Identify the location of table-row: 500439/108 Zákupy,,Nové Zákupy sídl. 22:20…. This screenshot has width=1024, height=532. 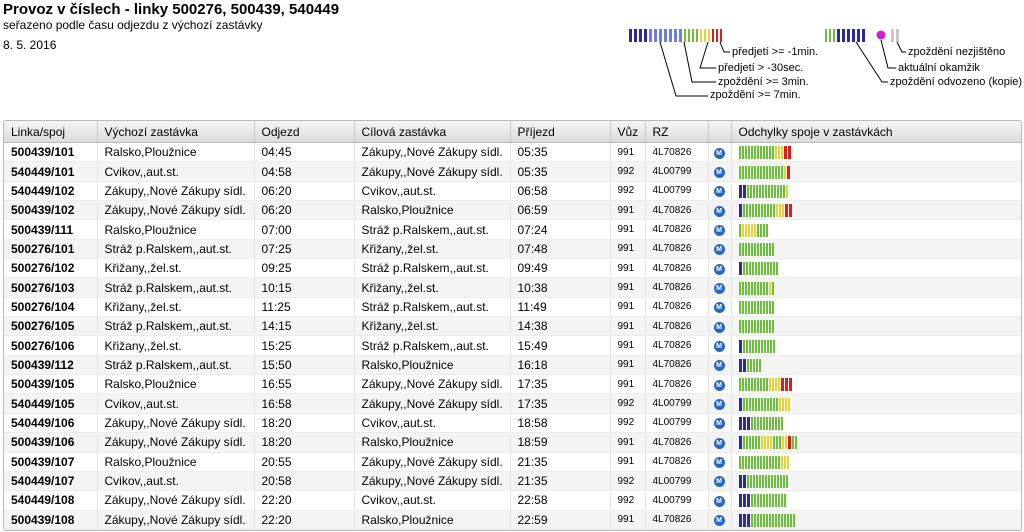
(512, 520).